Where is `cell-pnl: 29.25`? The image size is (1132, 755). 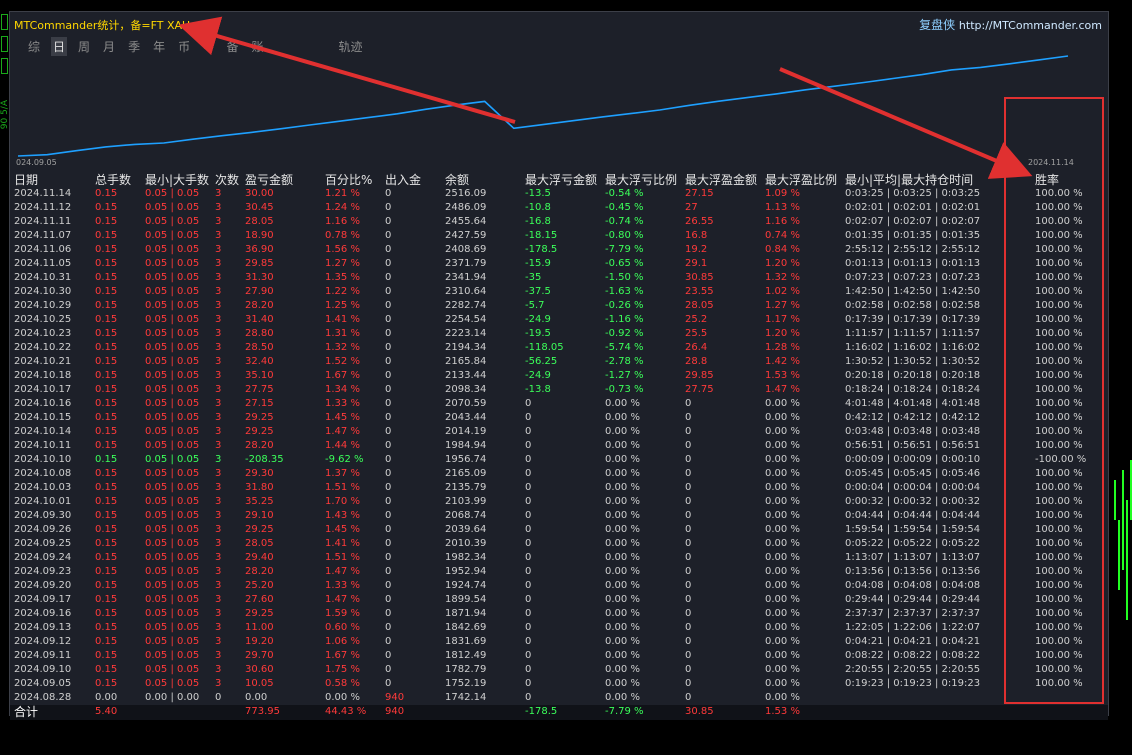
cell-pnl: 29.25 is located at coordinates (259, 613).